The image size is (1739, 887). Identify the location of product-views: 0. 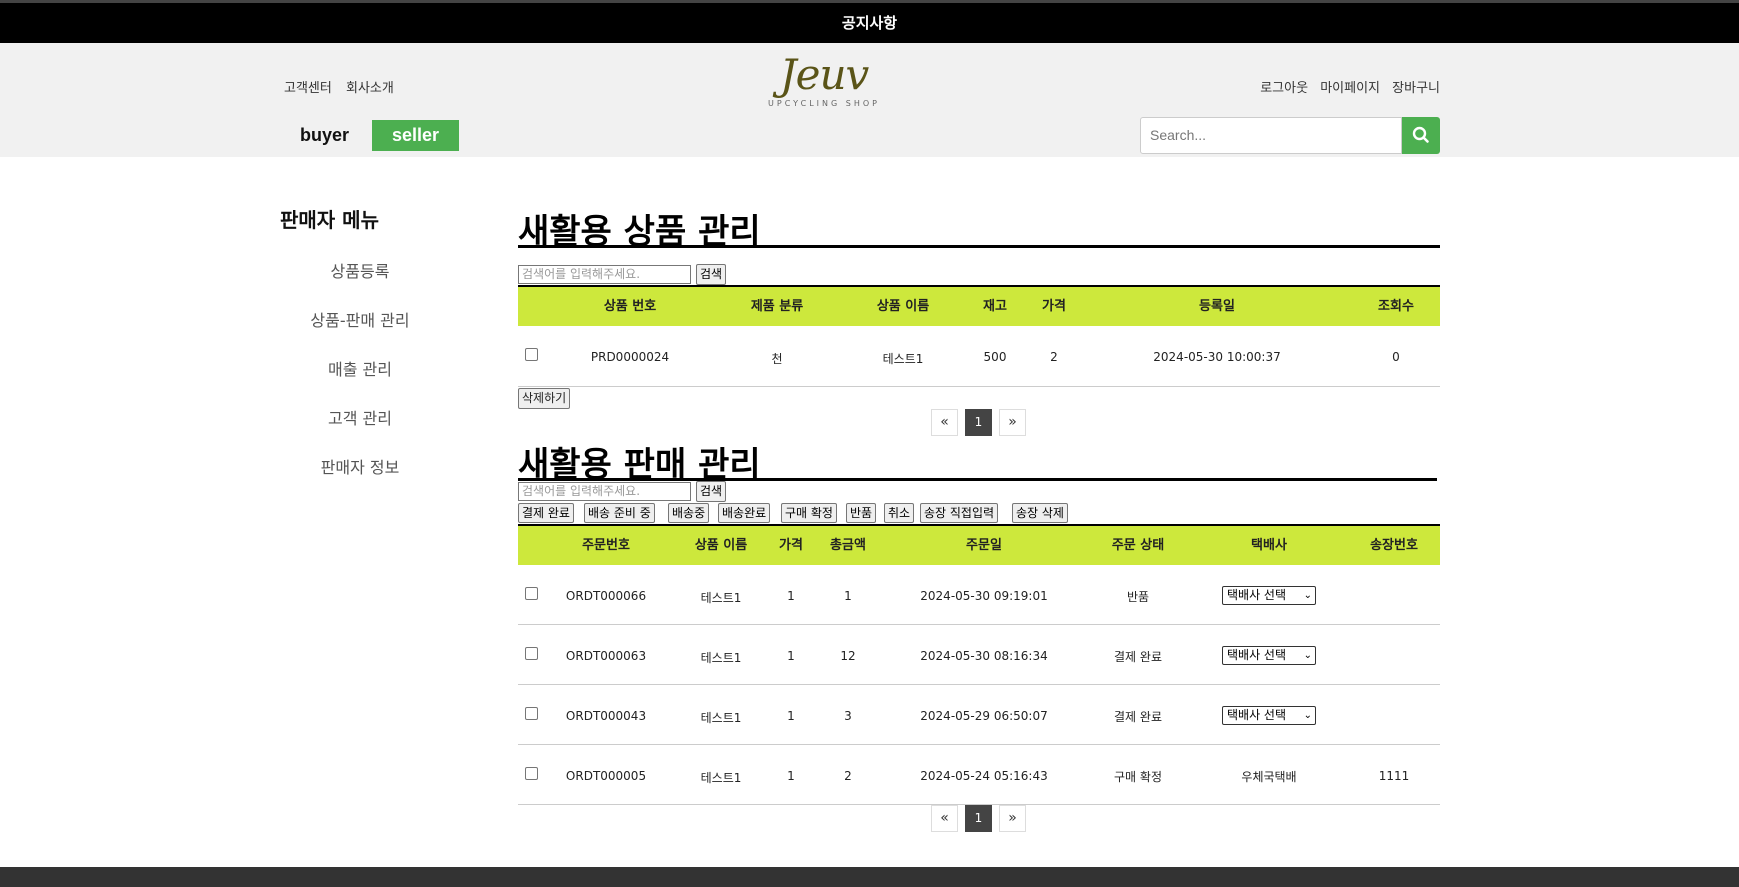
(1396, 357).